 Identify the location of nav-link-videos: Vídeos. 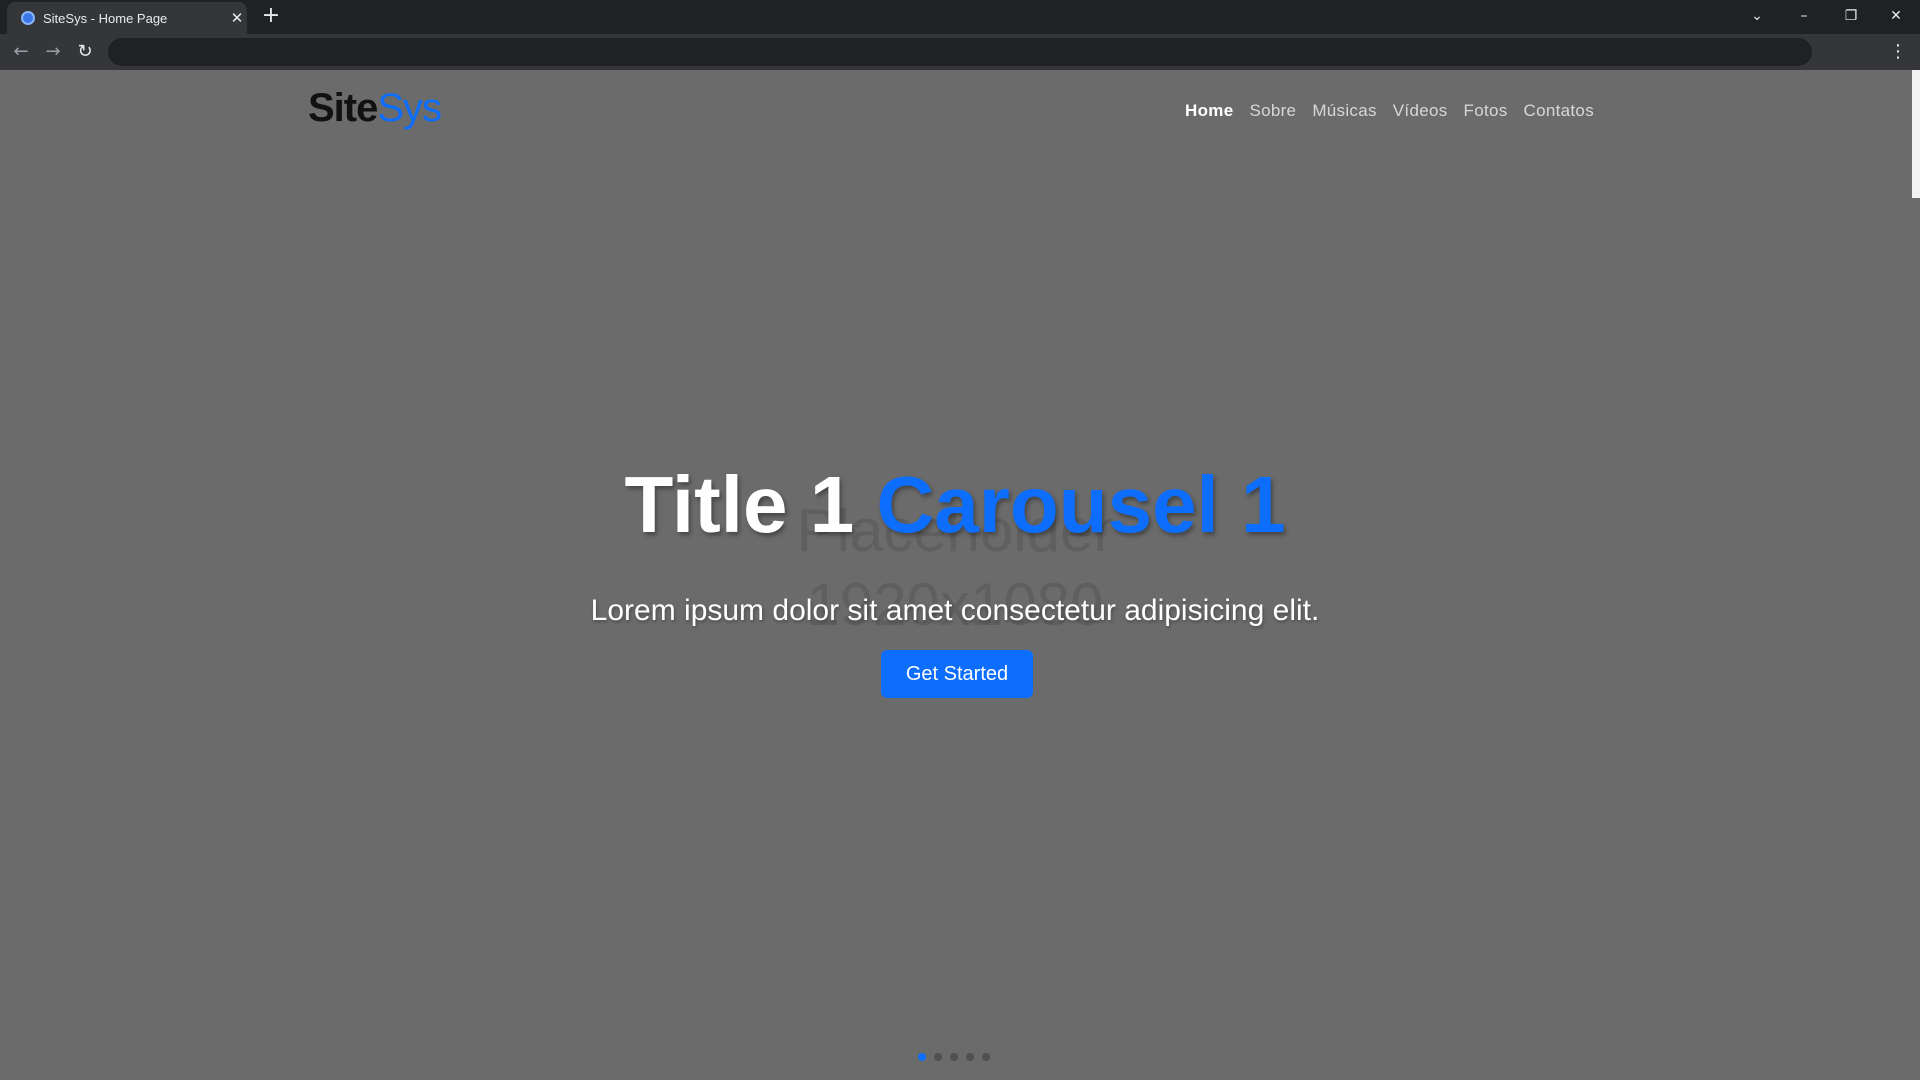
(1420, 111).